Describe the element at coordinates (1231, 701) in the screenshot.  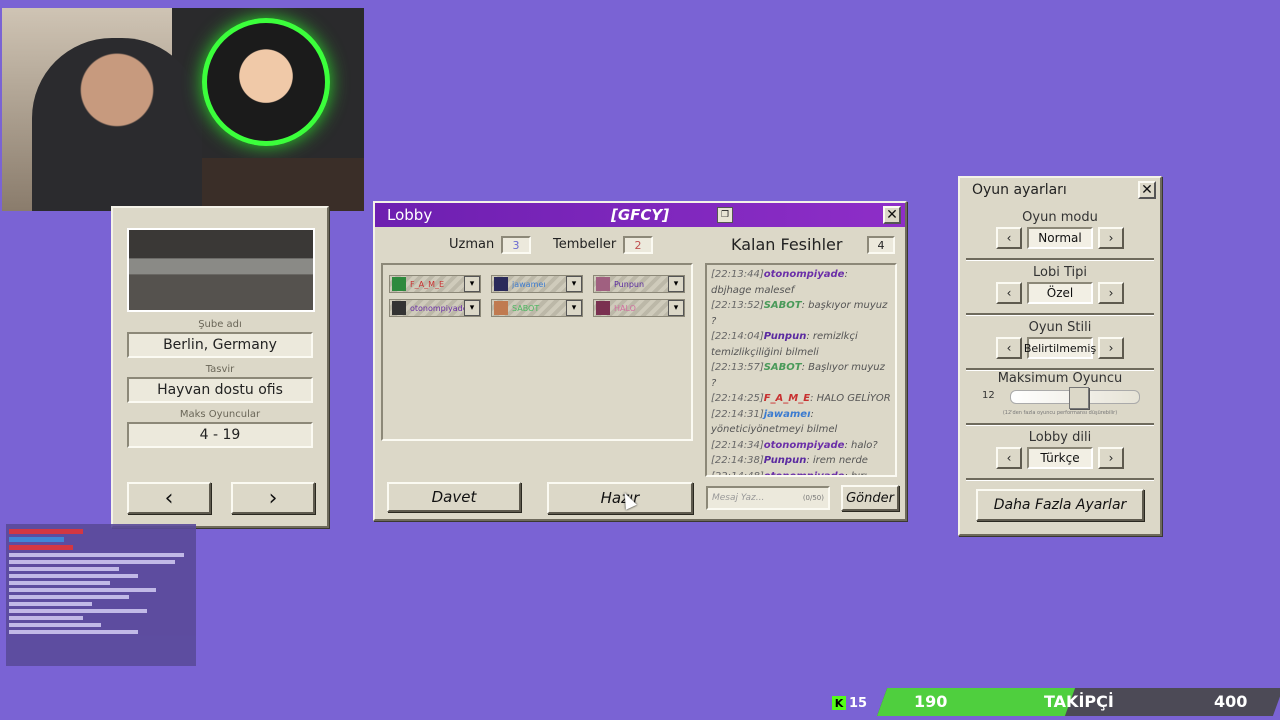
I see `follower-goal: 400` at that location.